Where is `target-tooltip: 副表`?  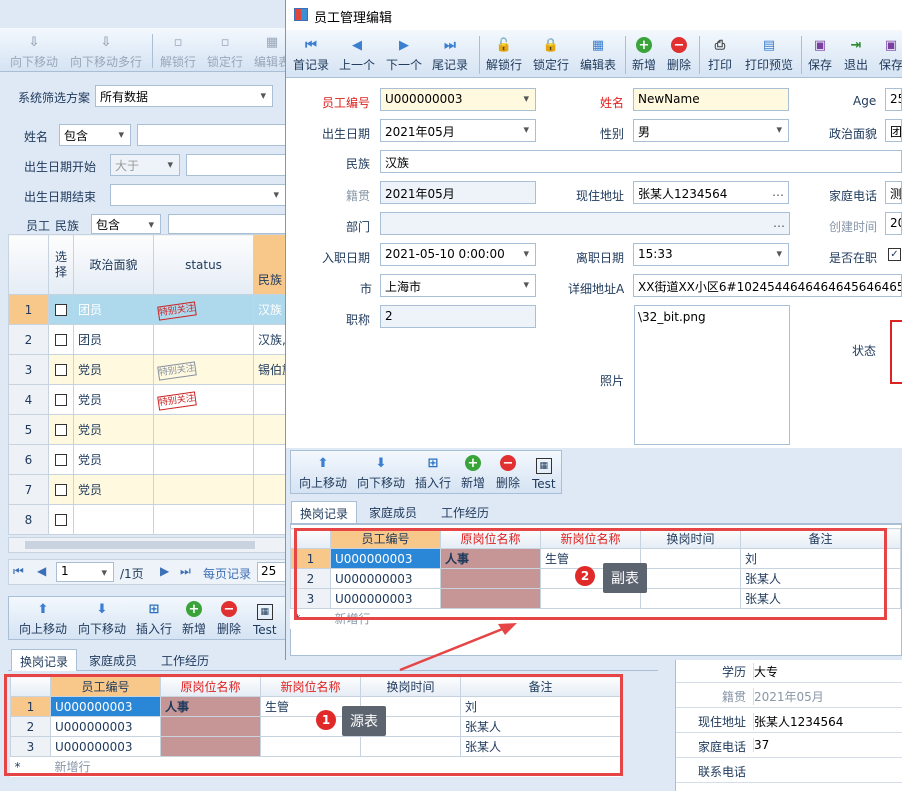
target-tooltip: 副表 is located at coordinates (625, 578).